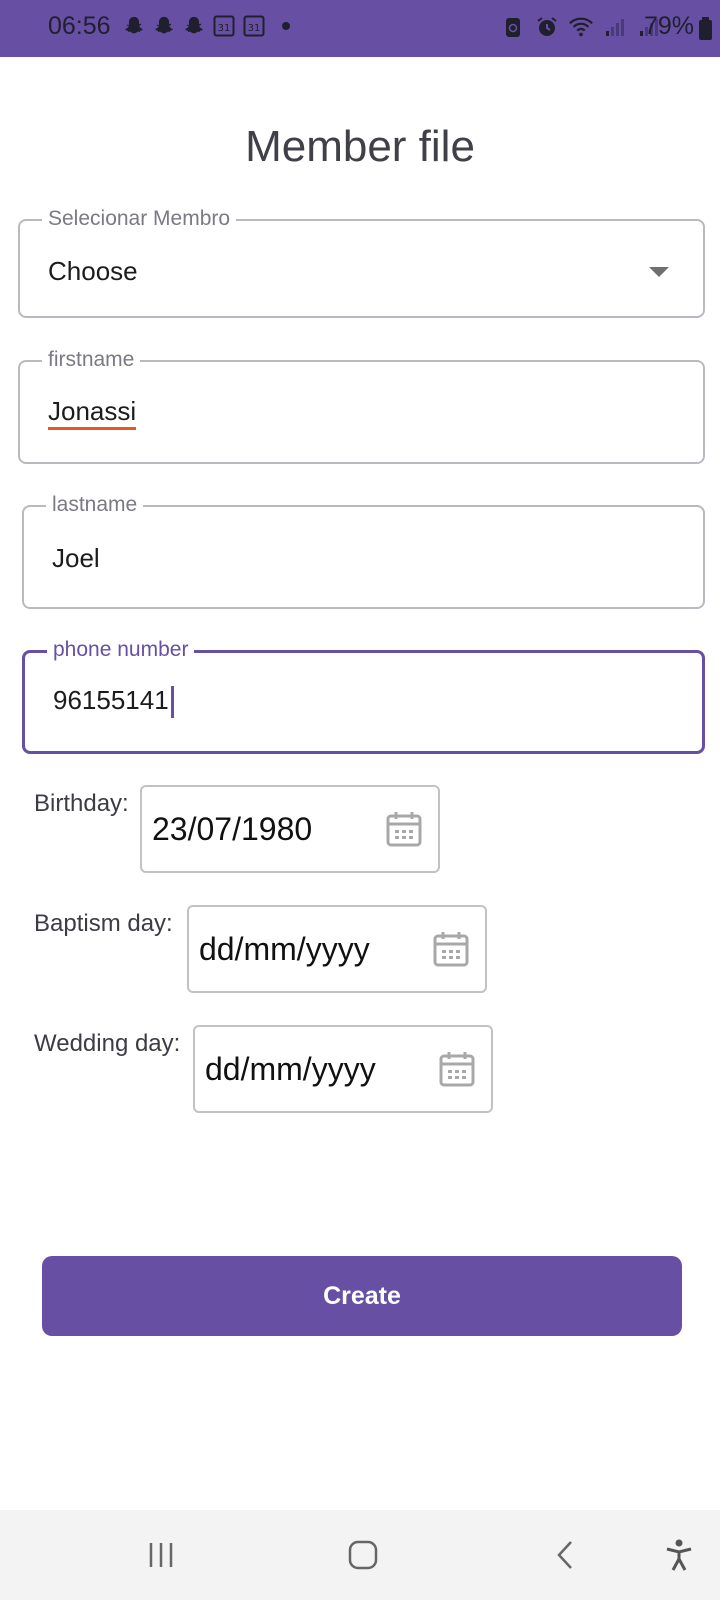 The width and height of the screenshot is (720, 1600). I want to click on navigation-bar, so click(360, 1555).